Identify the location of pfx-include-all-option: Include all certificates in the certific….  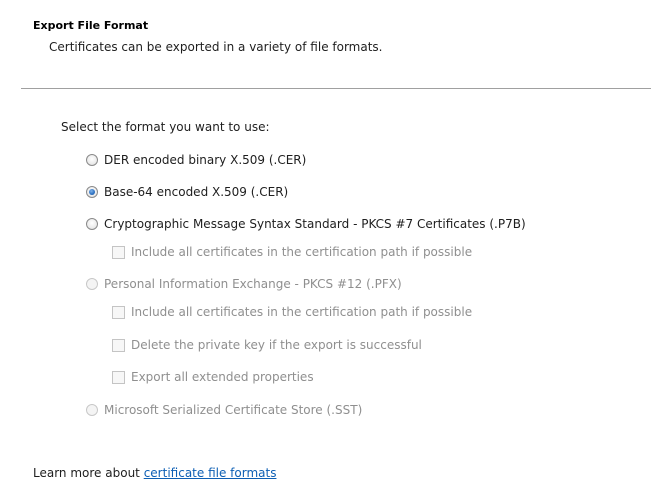
(292, 312).